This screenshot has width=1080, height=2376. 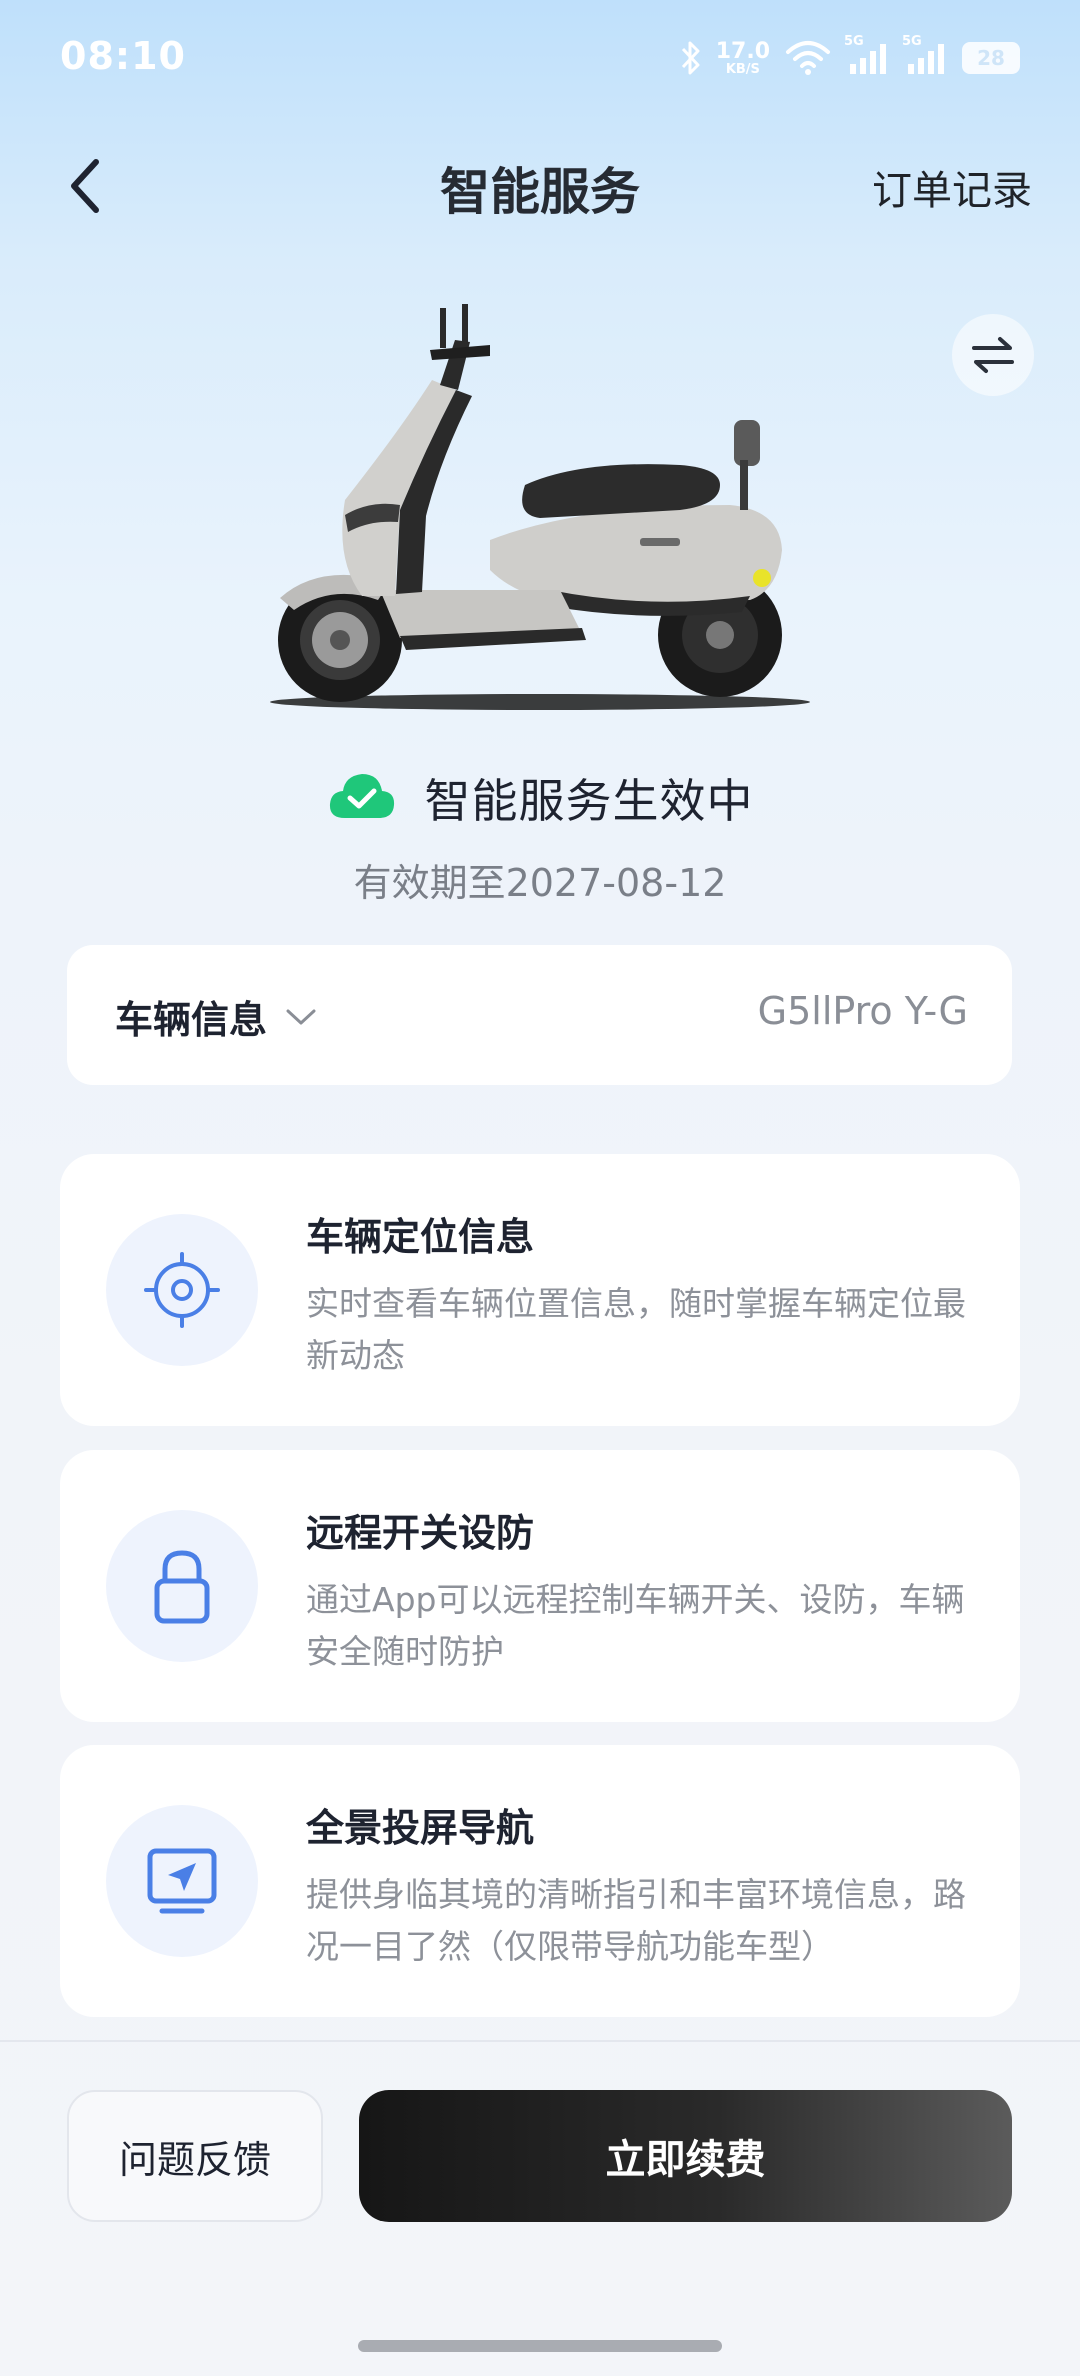 I want to click on network-speed-value: 17.0, so click(x=742, y=51).